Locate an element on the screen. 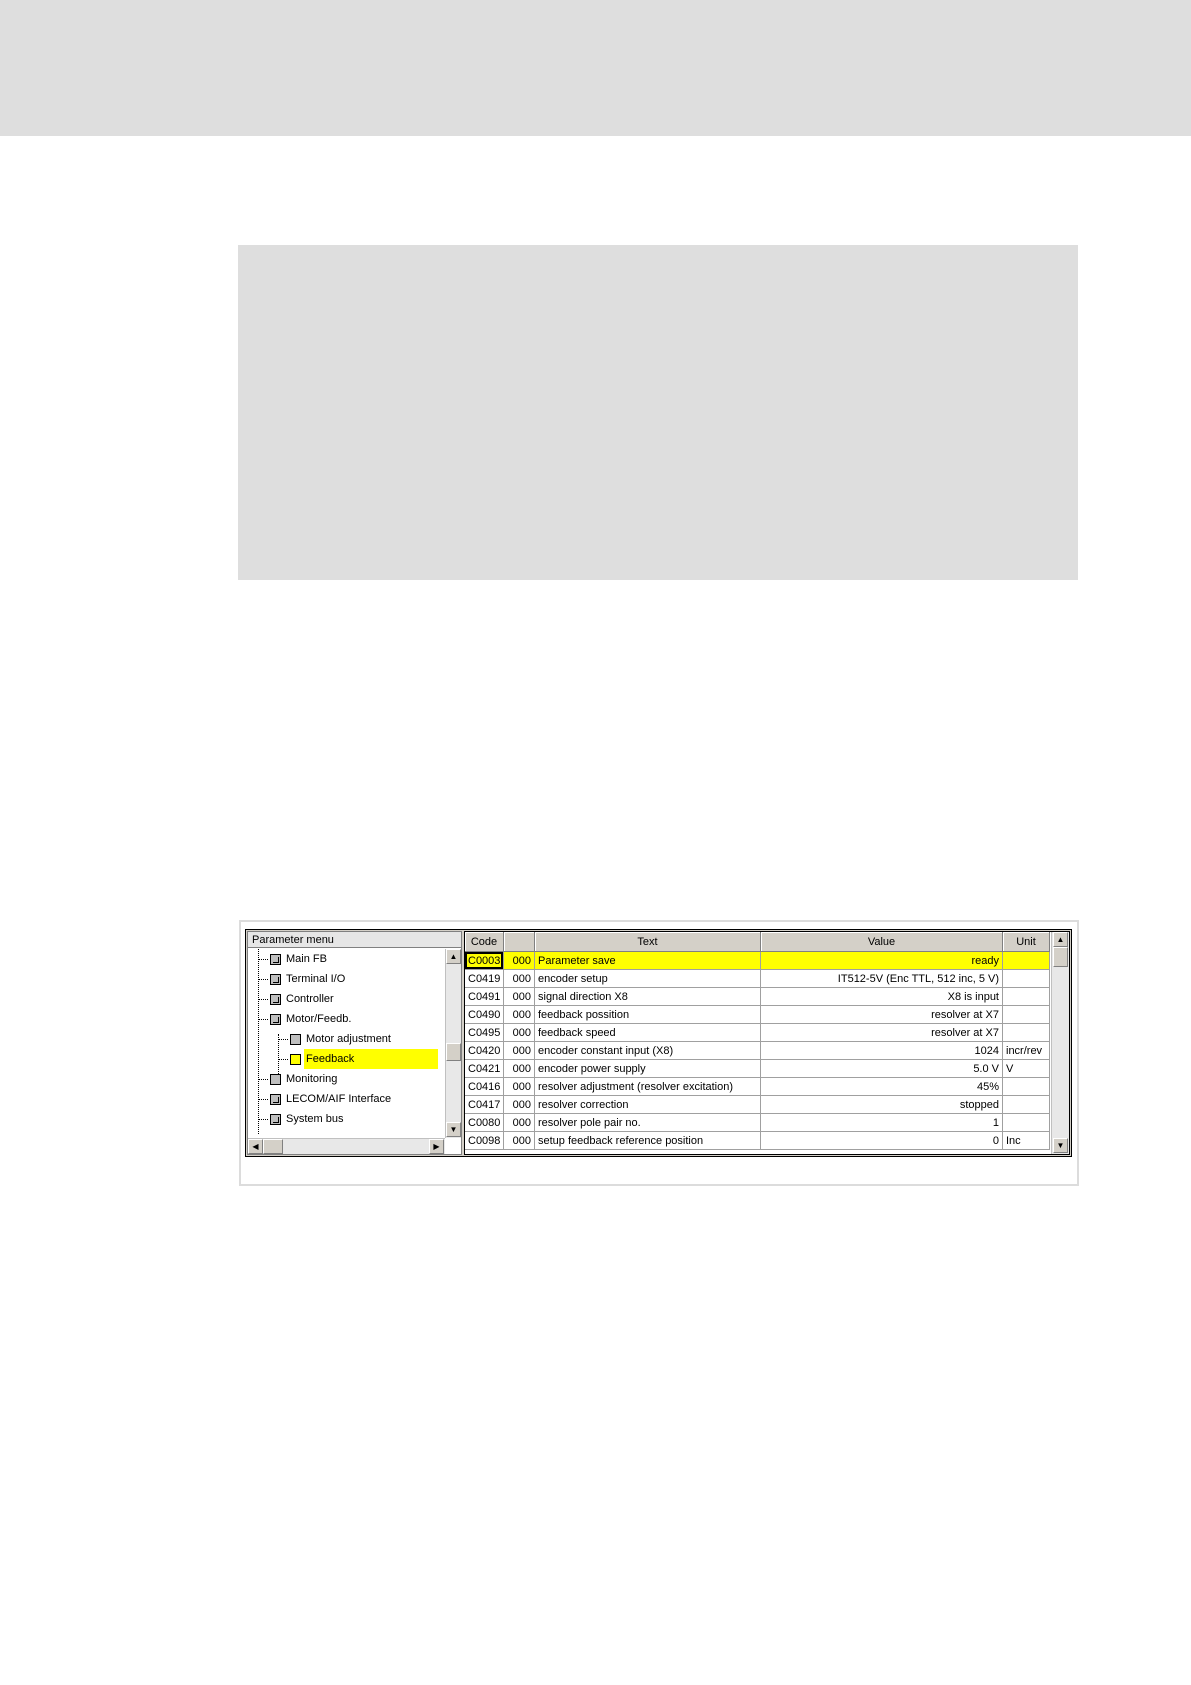 This screenshot has width=1191, height=1685. code-cell: C0490 is located at coordinates (484, 1015).